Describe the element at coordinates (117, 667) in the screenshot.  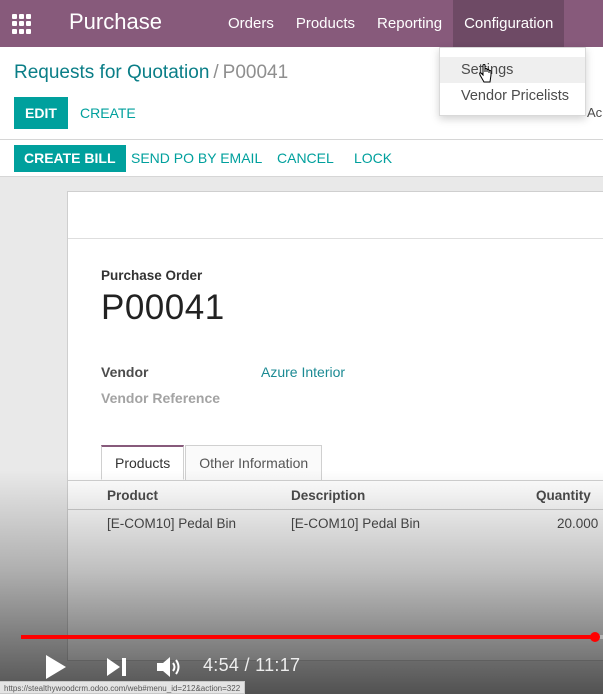
I see `next-icon` at that location.